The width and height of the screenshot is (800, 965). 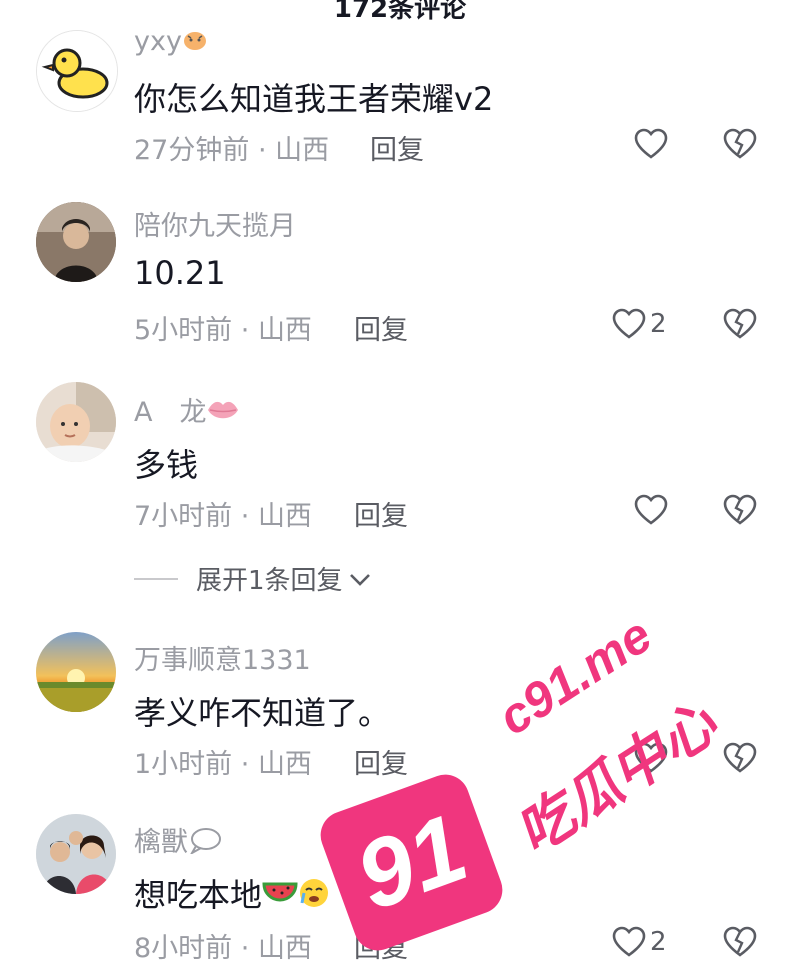 What do you see at coordinates (205, 843) in the screenshot?
I see `speech-bubble-icon` at bounding box center [205, 843].